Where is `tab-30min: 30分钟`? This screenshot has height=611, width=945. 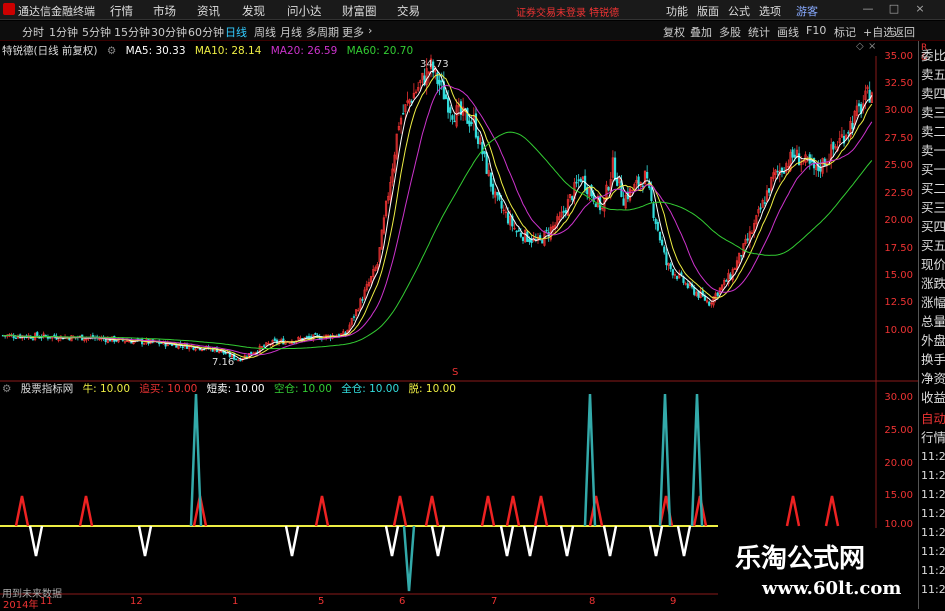 tab-30min: 30分钟 is located at coordinates (169, 32).